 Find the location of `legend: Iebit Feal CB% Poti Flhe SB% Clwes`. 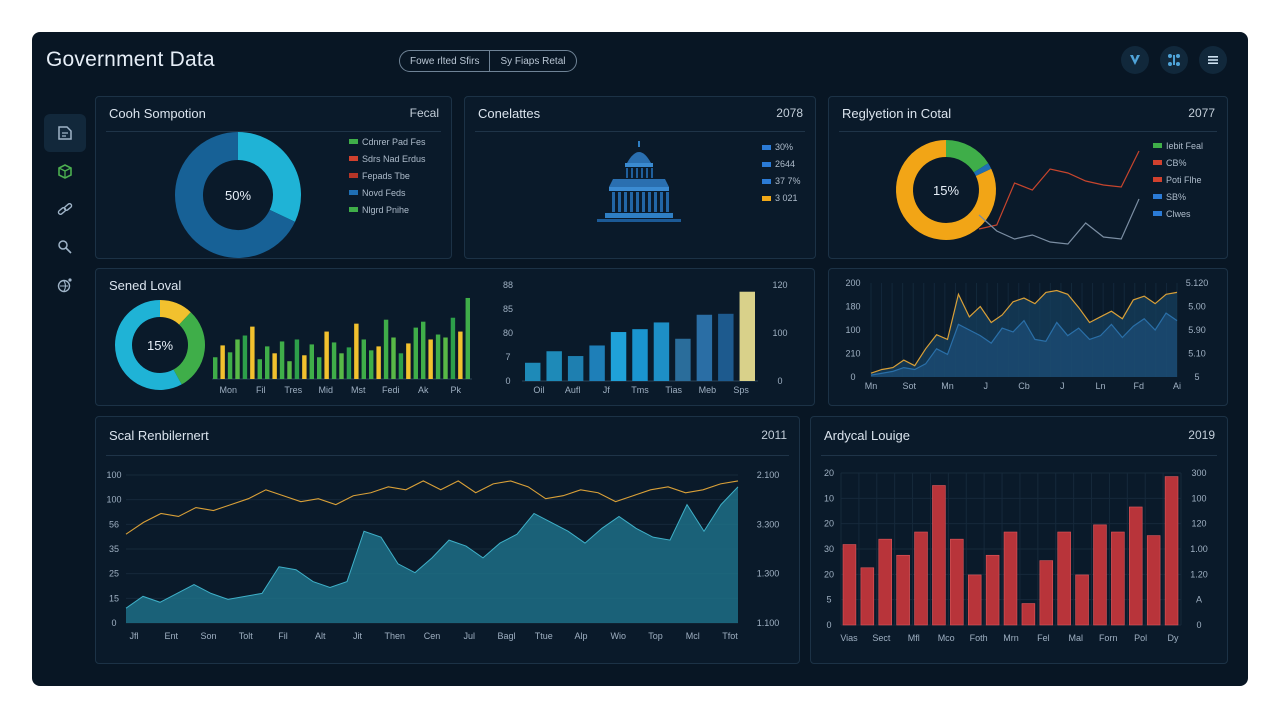

legend: Iebit Feal CB% Poti Flhe SB% Clwes is located at coordinates (1178, 179).